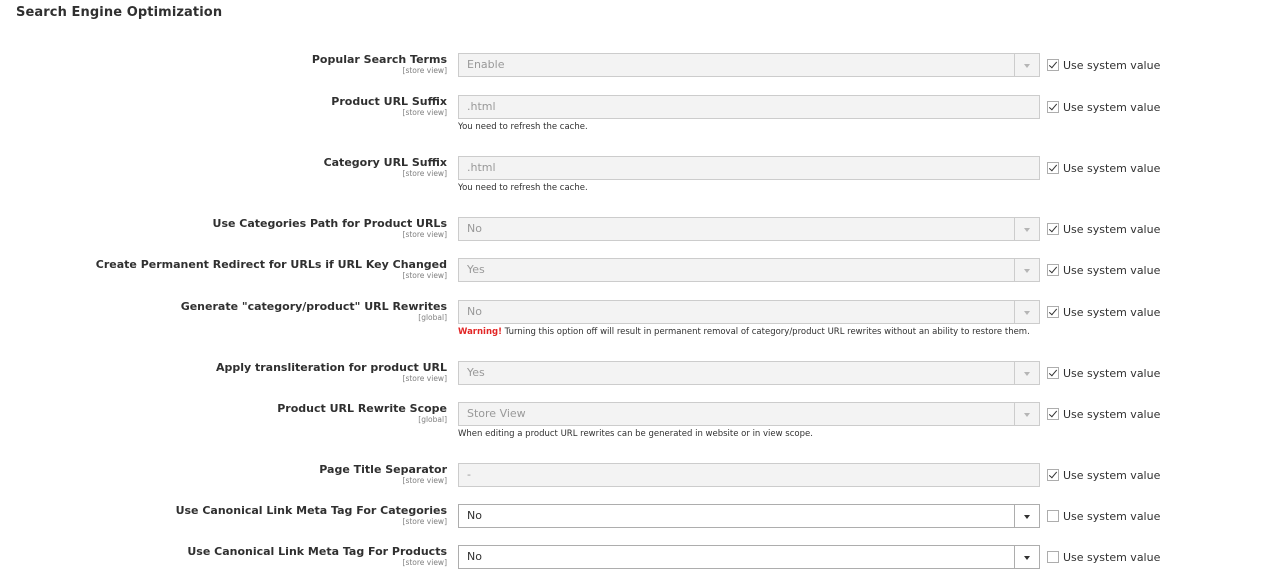 The height and width of the screenshot is (581, 1269). What do you see at coordinates (362, 408) in the screenshot?
I see `field-label: Product URL Rewrite Scope` at bounding box center [362, 408].